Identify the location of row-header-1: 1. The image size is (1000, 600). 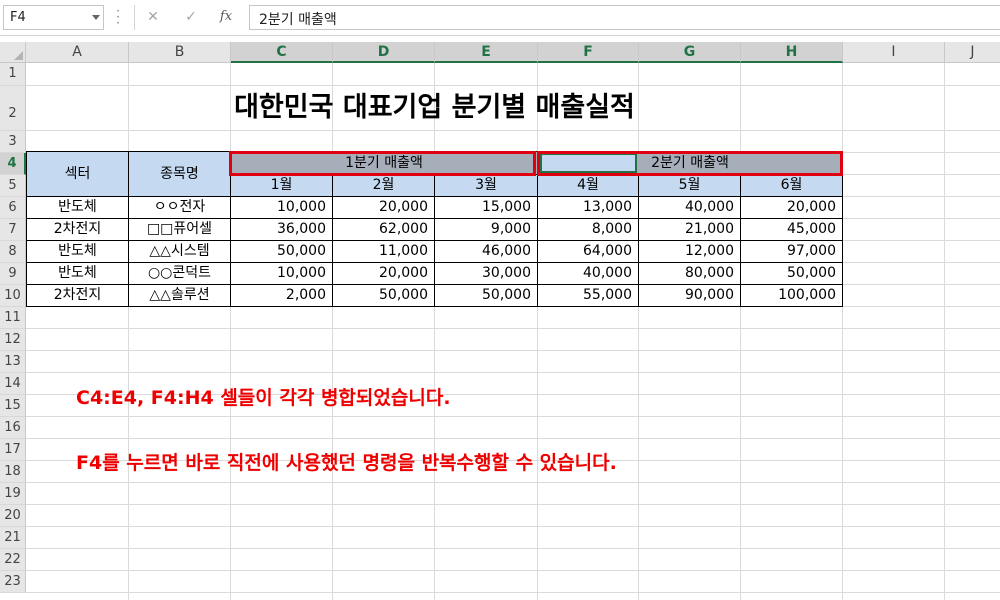
(13, 74).